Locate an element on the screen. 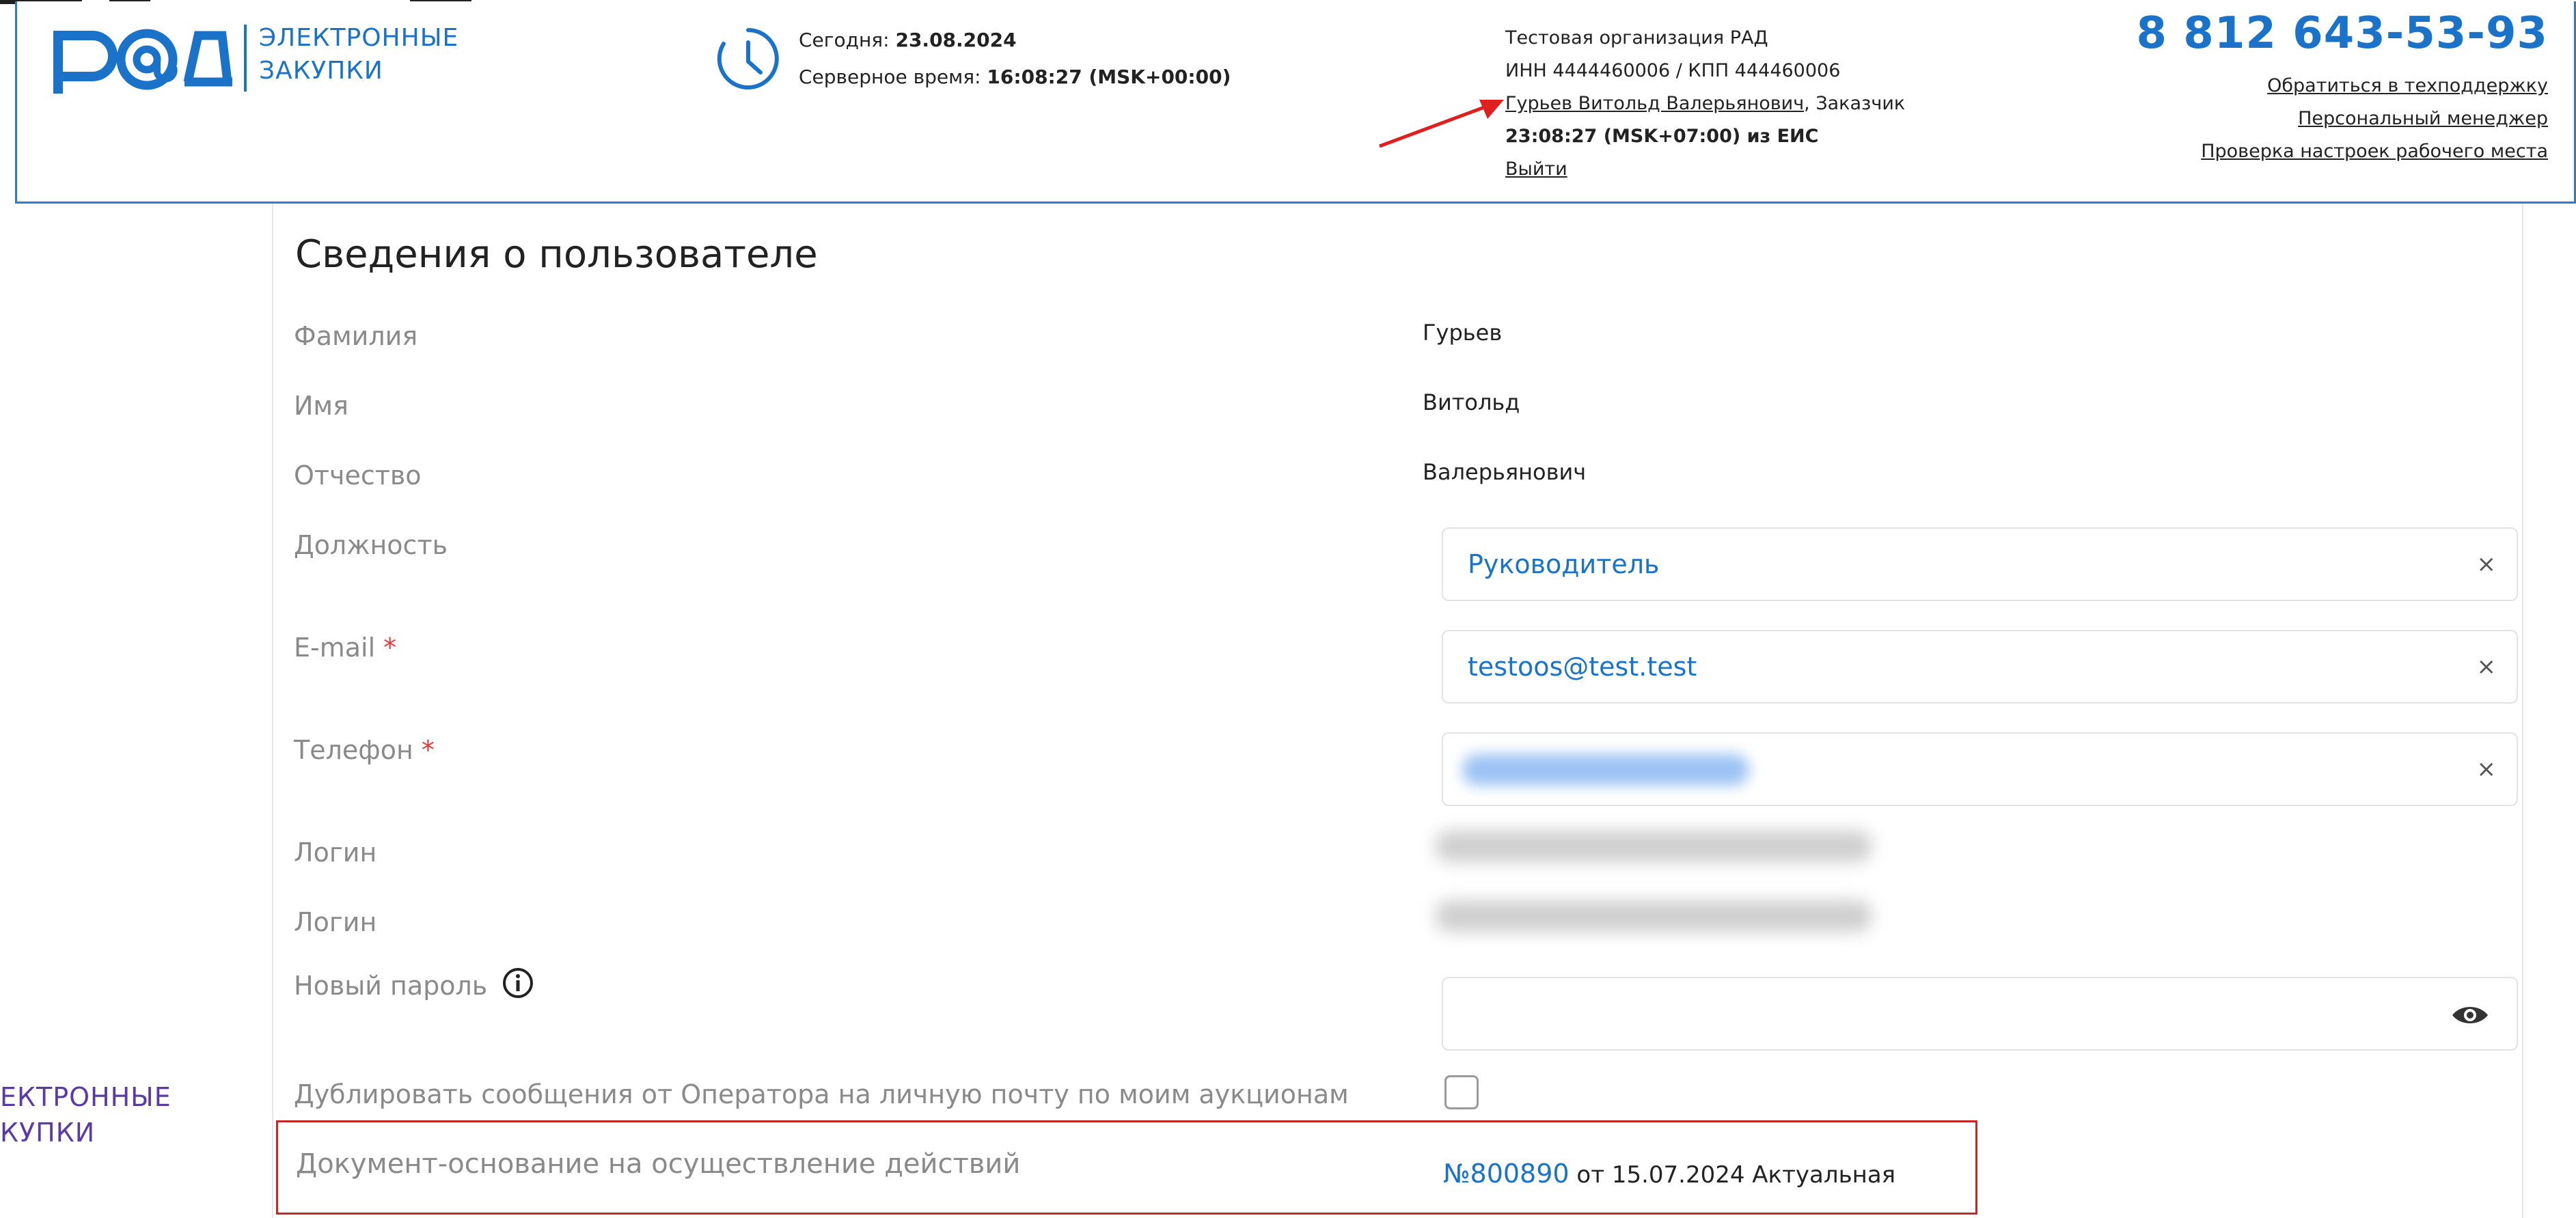 Image resolution: width=2576 pixels, height=1218 pixels. document-number-link: №800890 is located at coordinates (1507, 1174).